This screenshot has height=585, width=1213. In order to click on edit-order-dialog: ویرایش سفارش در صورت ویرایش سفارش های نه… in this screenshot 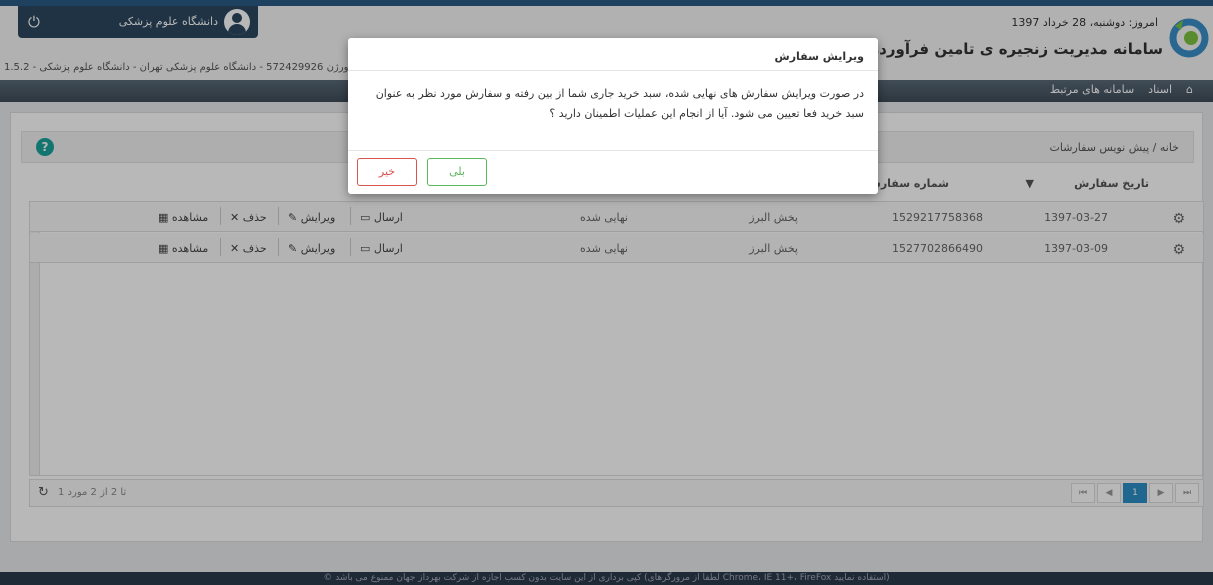, I will do `click(613, 116)`.